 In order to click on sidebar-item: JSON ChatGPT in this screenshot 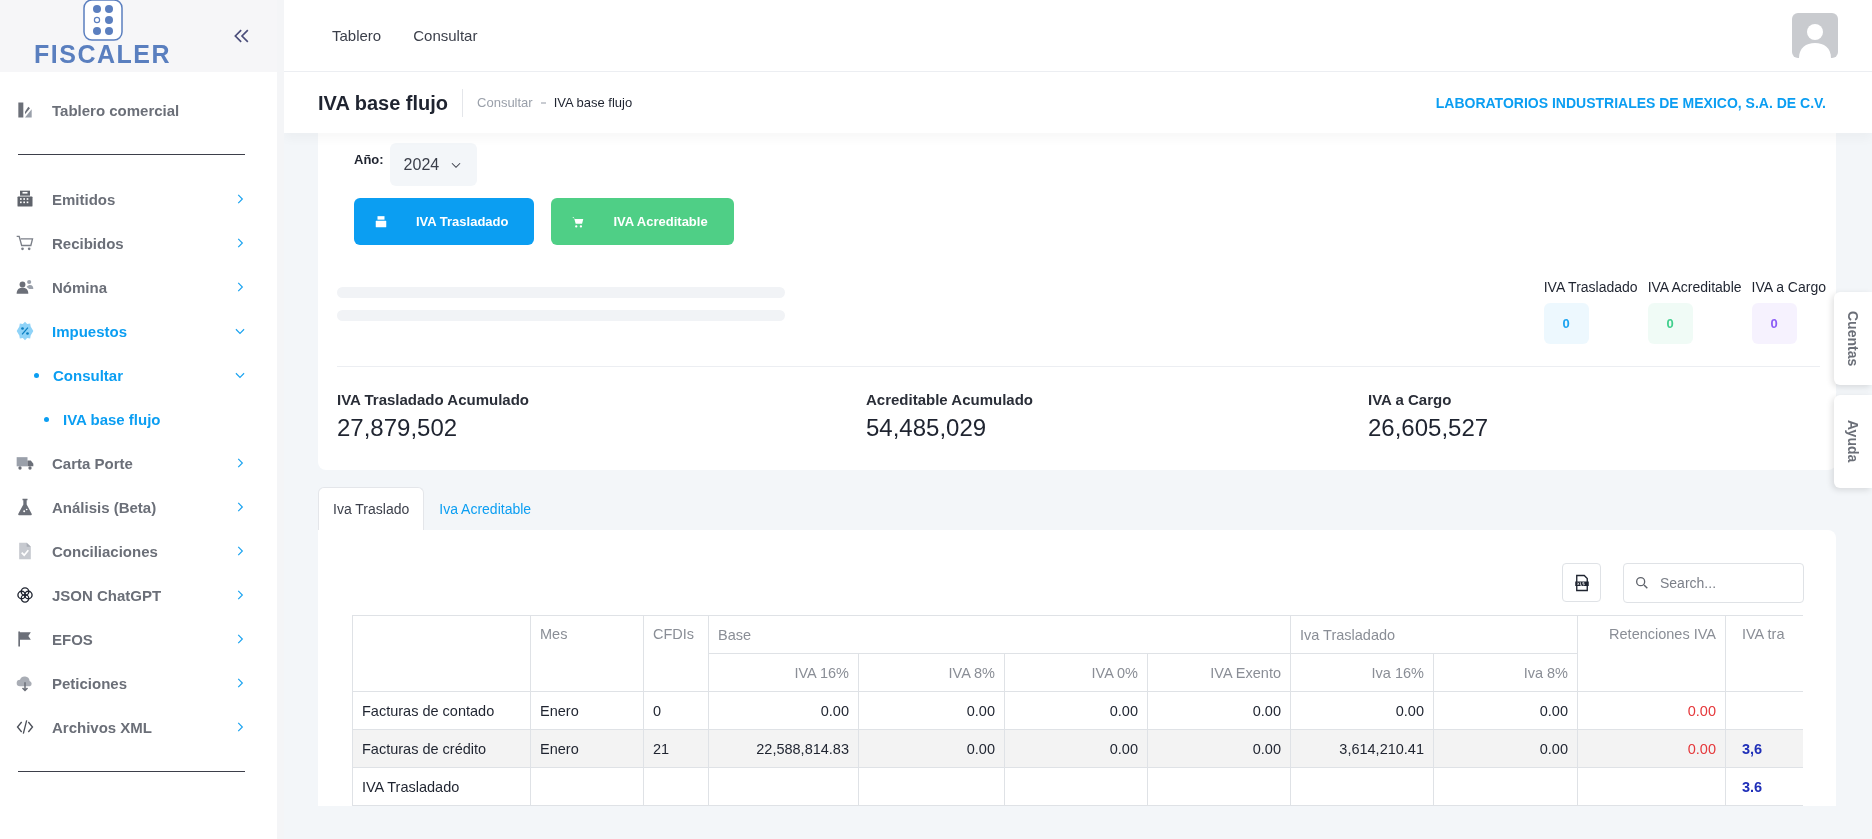, I will do `click(138, 595)`.